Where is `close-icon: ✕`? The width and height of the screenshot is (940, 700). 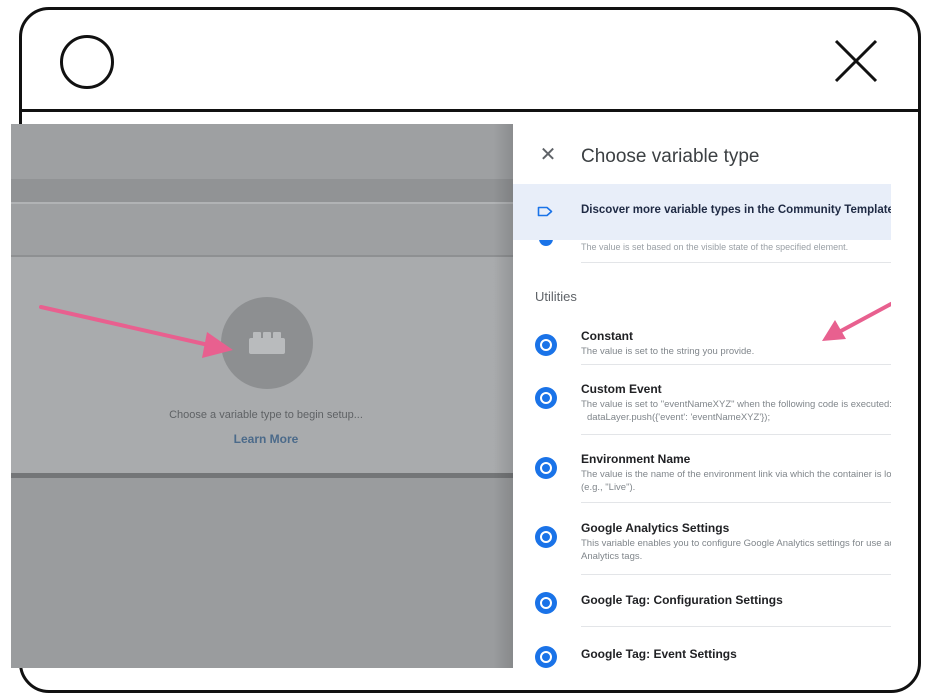 close-icon: ✕ is located at coordinates (548, 155).